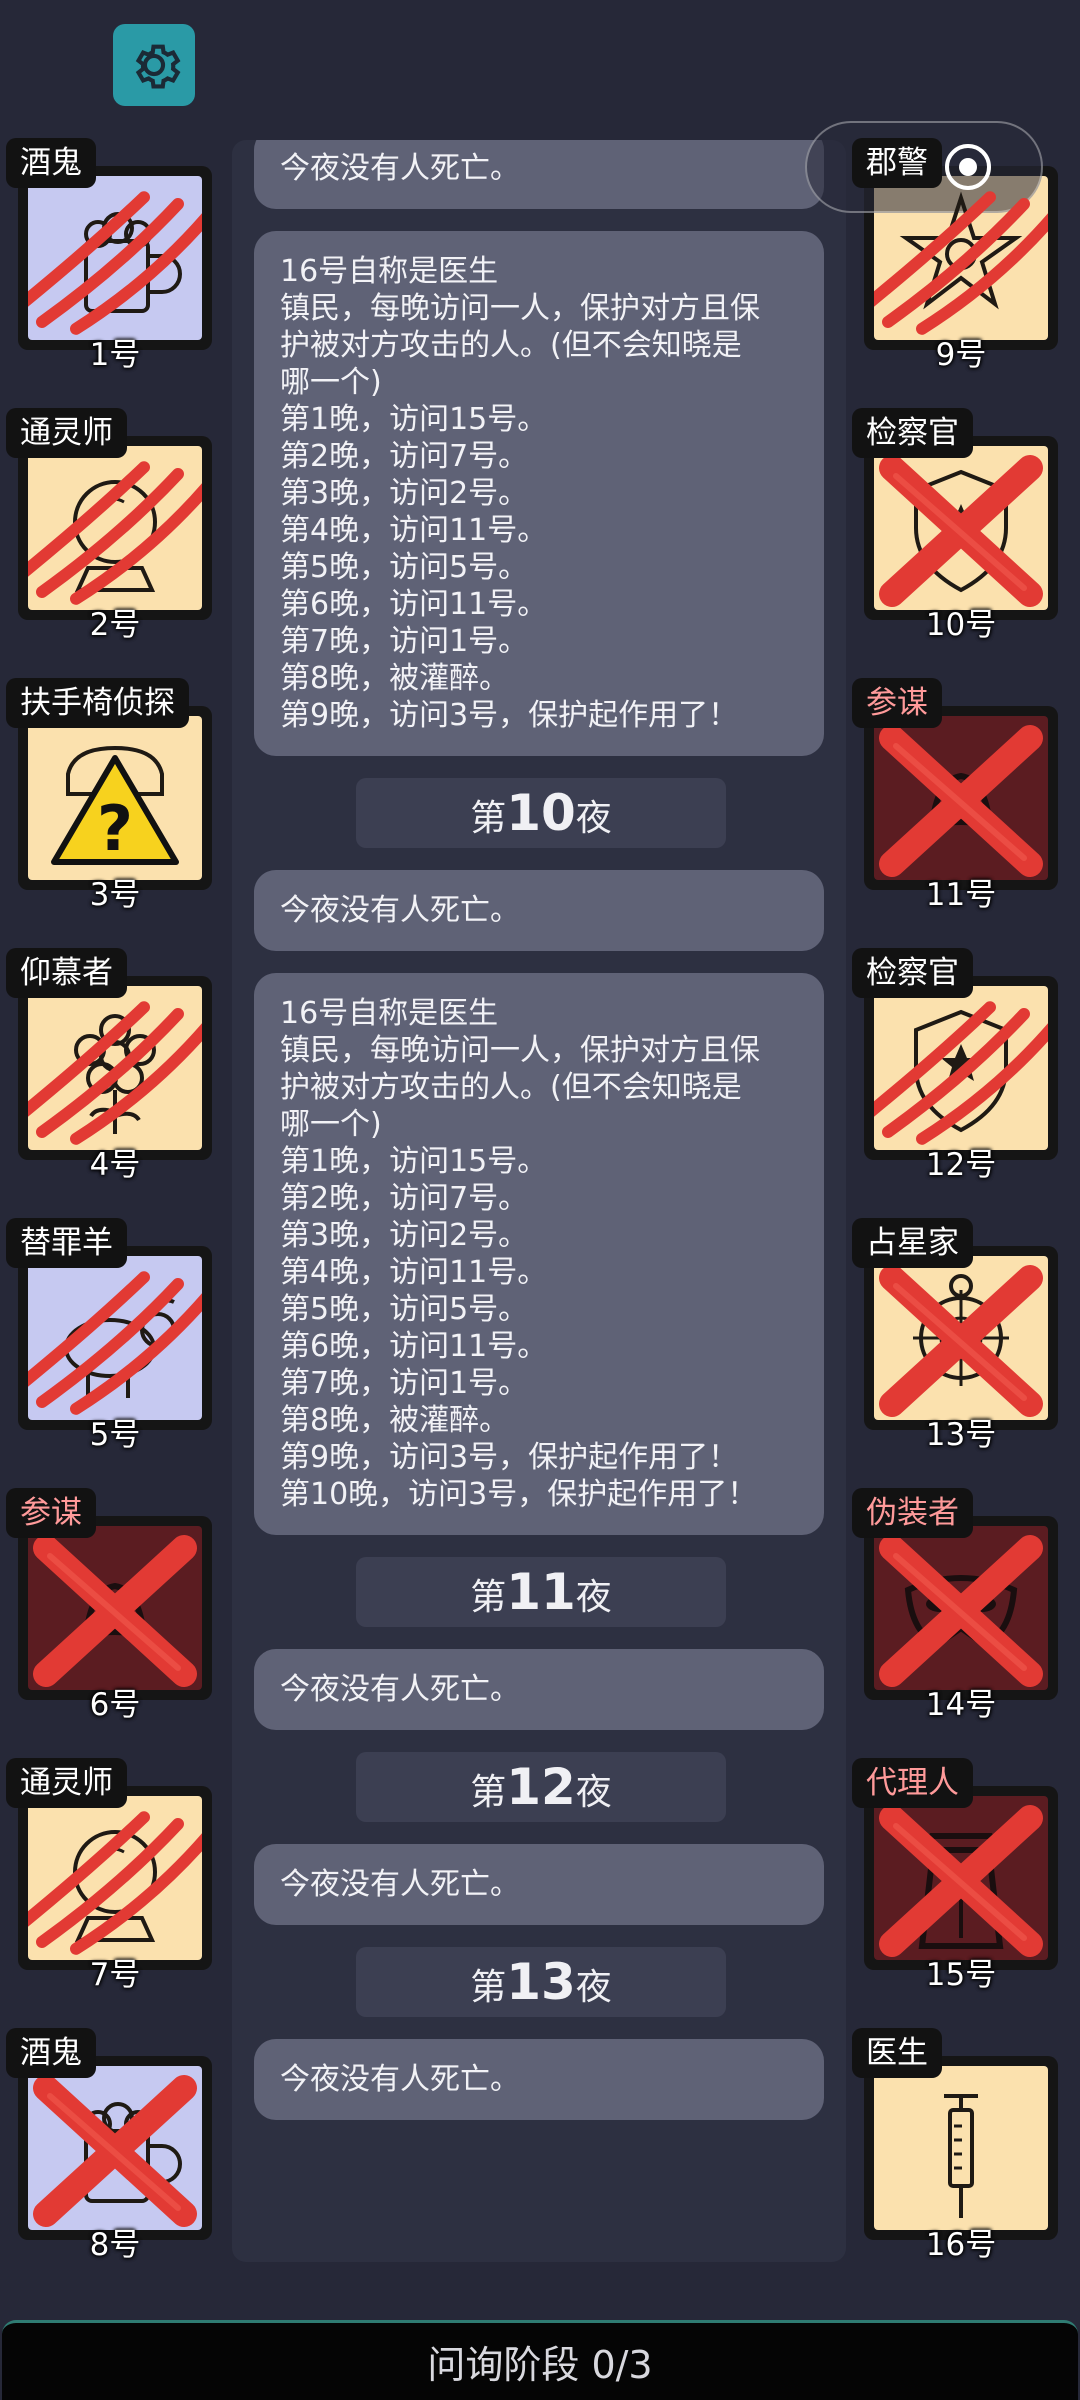  I want to click on player-card: 医生 16号, so click(955, 2145).